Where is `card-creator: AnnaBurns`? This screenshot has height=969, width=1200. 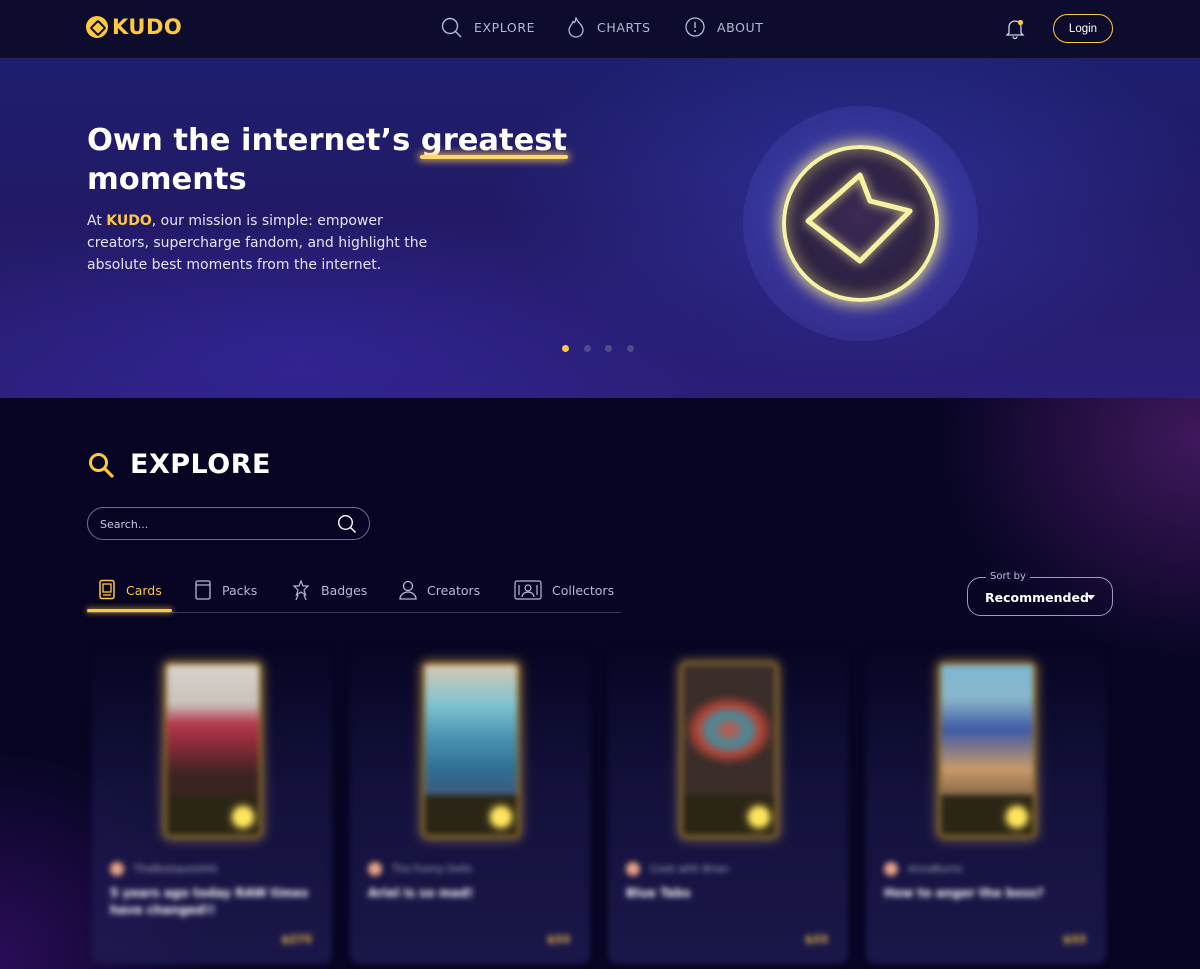 card-creator: AnnaBurns is located at coordinates (923, 869).